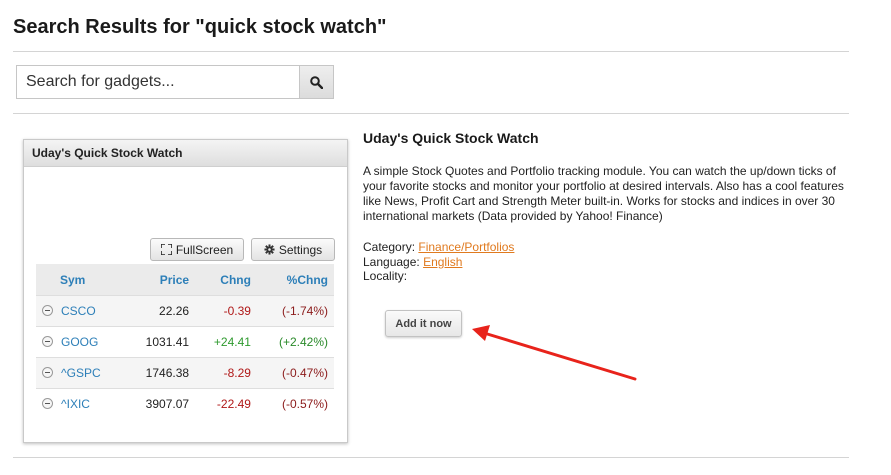  Describe the element at coordinates (295, 373) in the screenshot. I see `percent-change-cell: (-0.47%)` at that location.